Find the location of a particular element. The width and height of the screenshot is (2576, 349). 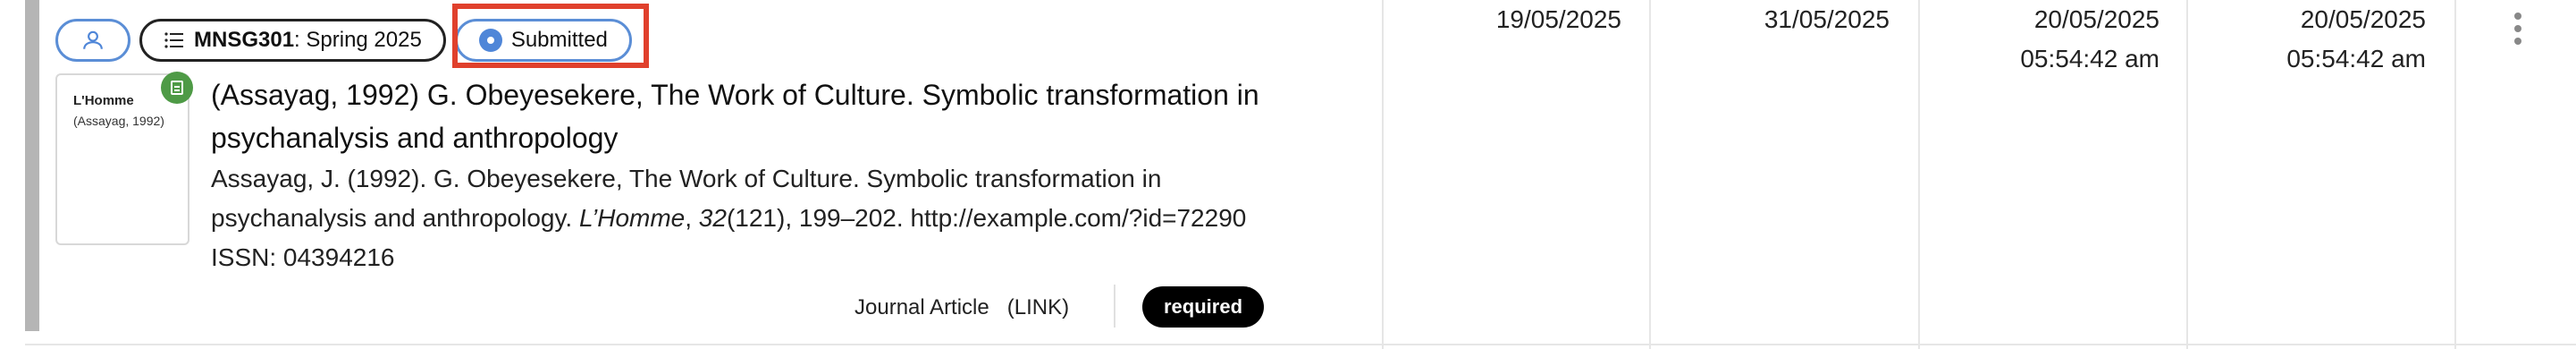

item-link: (LINK) is located at coordinates (1038, 307).